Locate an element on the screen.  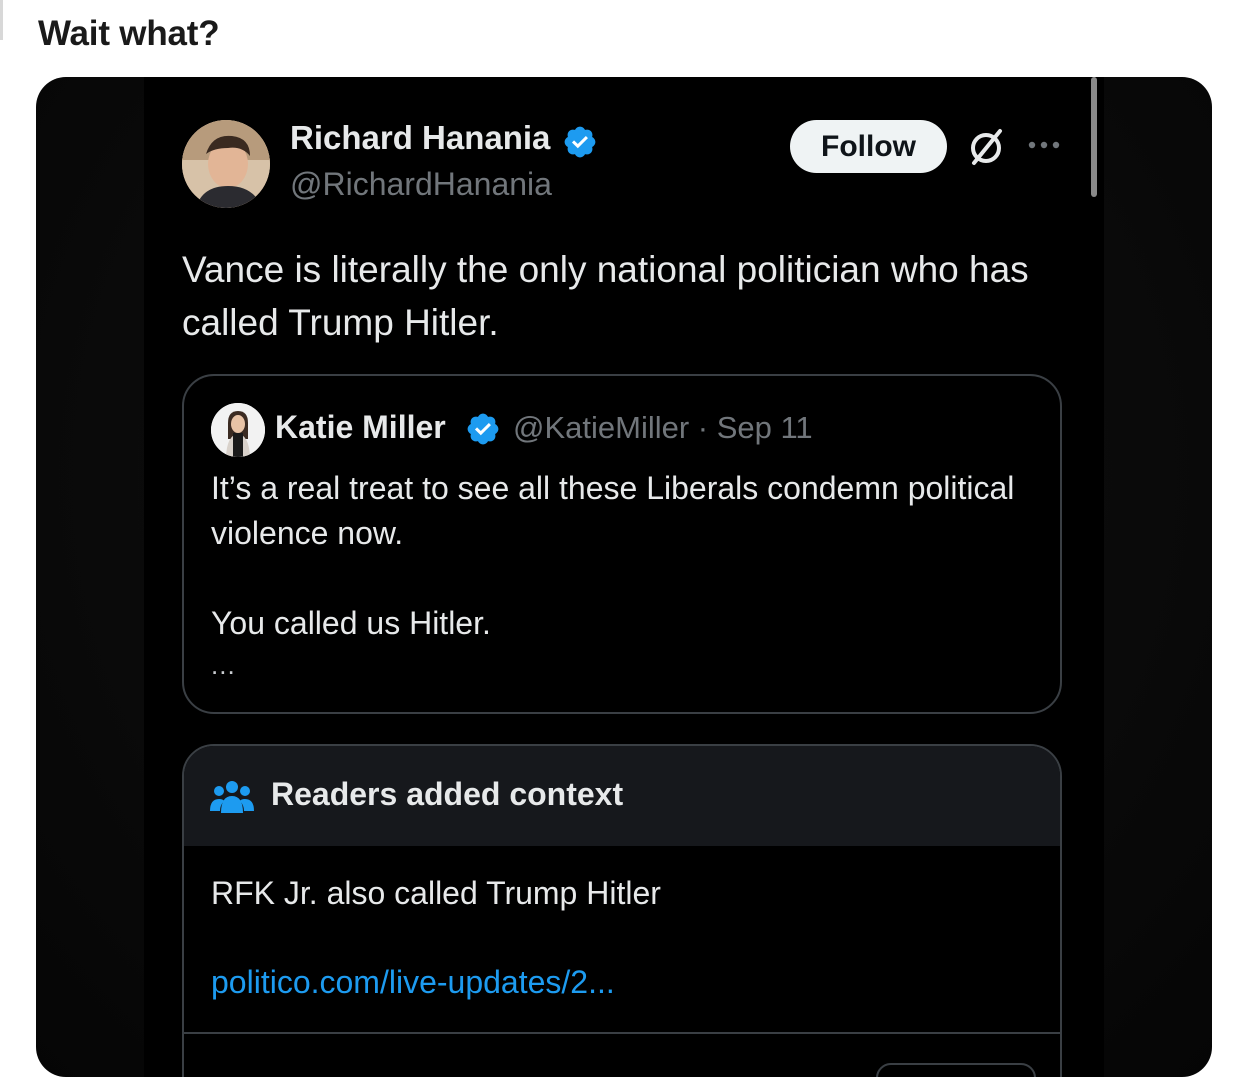
quote-author-avatar is located at coordinates (238, 430).